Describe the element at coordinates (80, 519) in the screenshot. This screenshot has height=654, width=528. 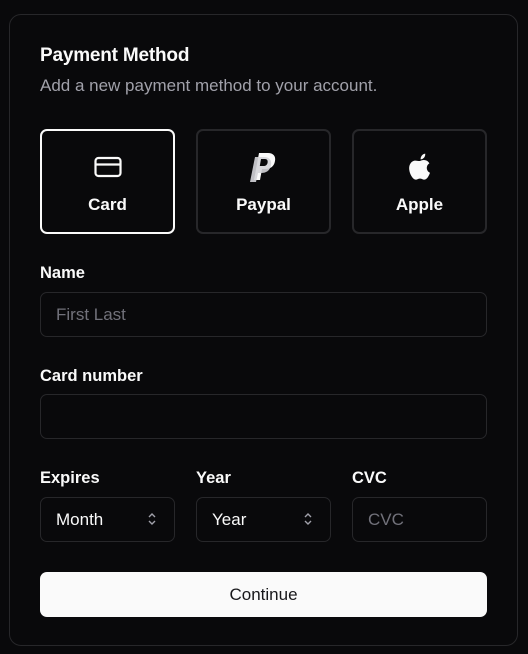
I see `month-select-value: Month` at that location.